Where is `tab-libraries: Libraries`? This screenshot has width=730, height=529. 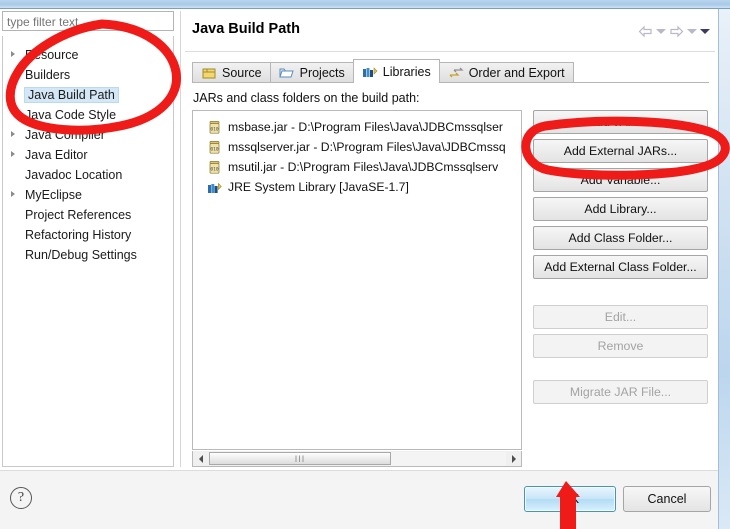 tab-libraries: Libraries is located at coordinates (396, 71).